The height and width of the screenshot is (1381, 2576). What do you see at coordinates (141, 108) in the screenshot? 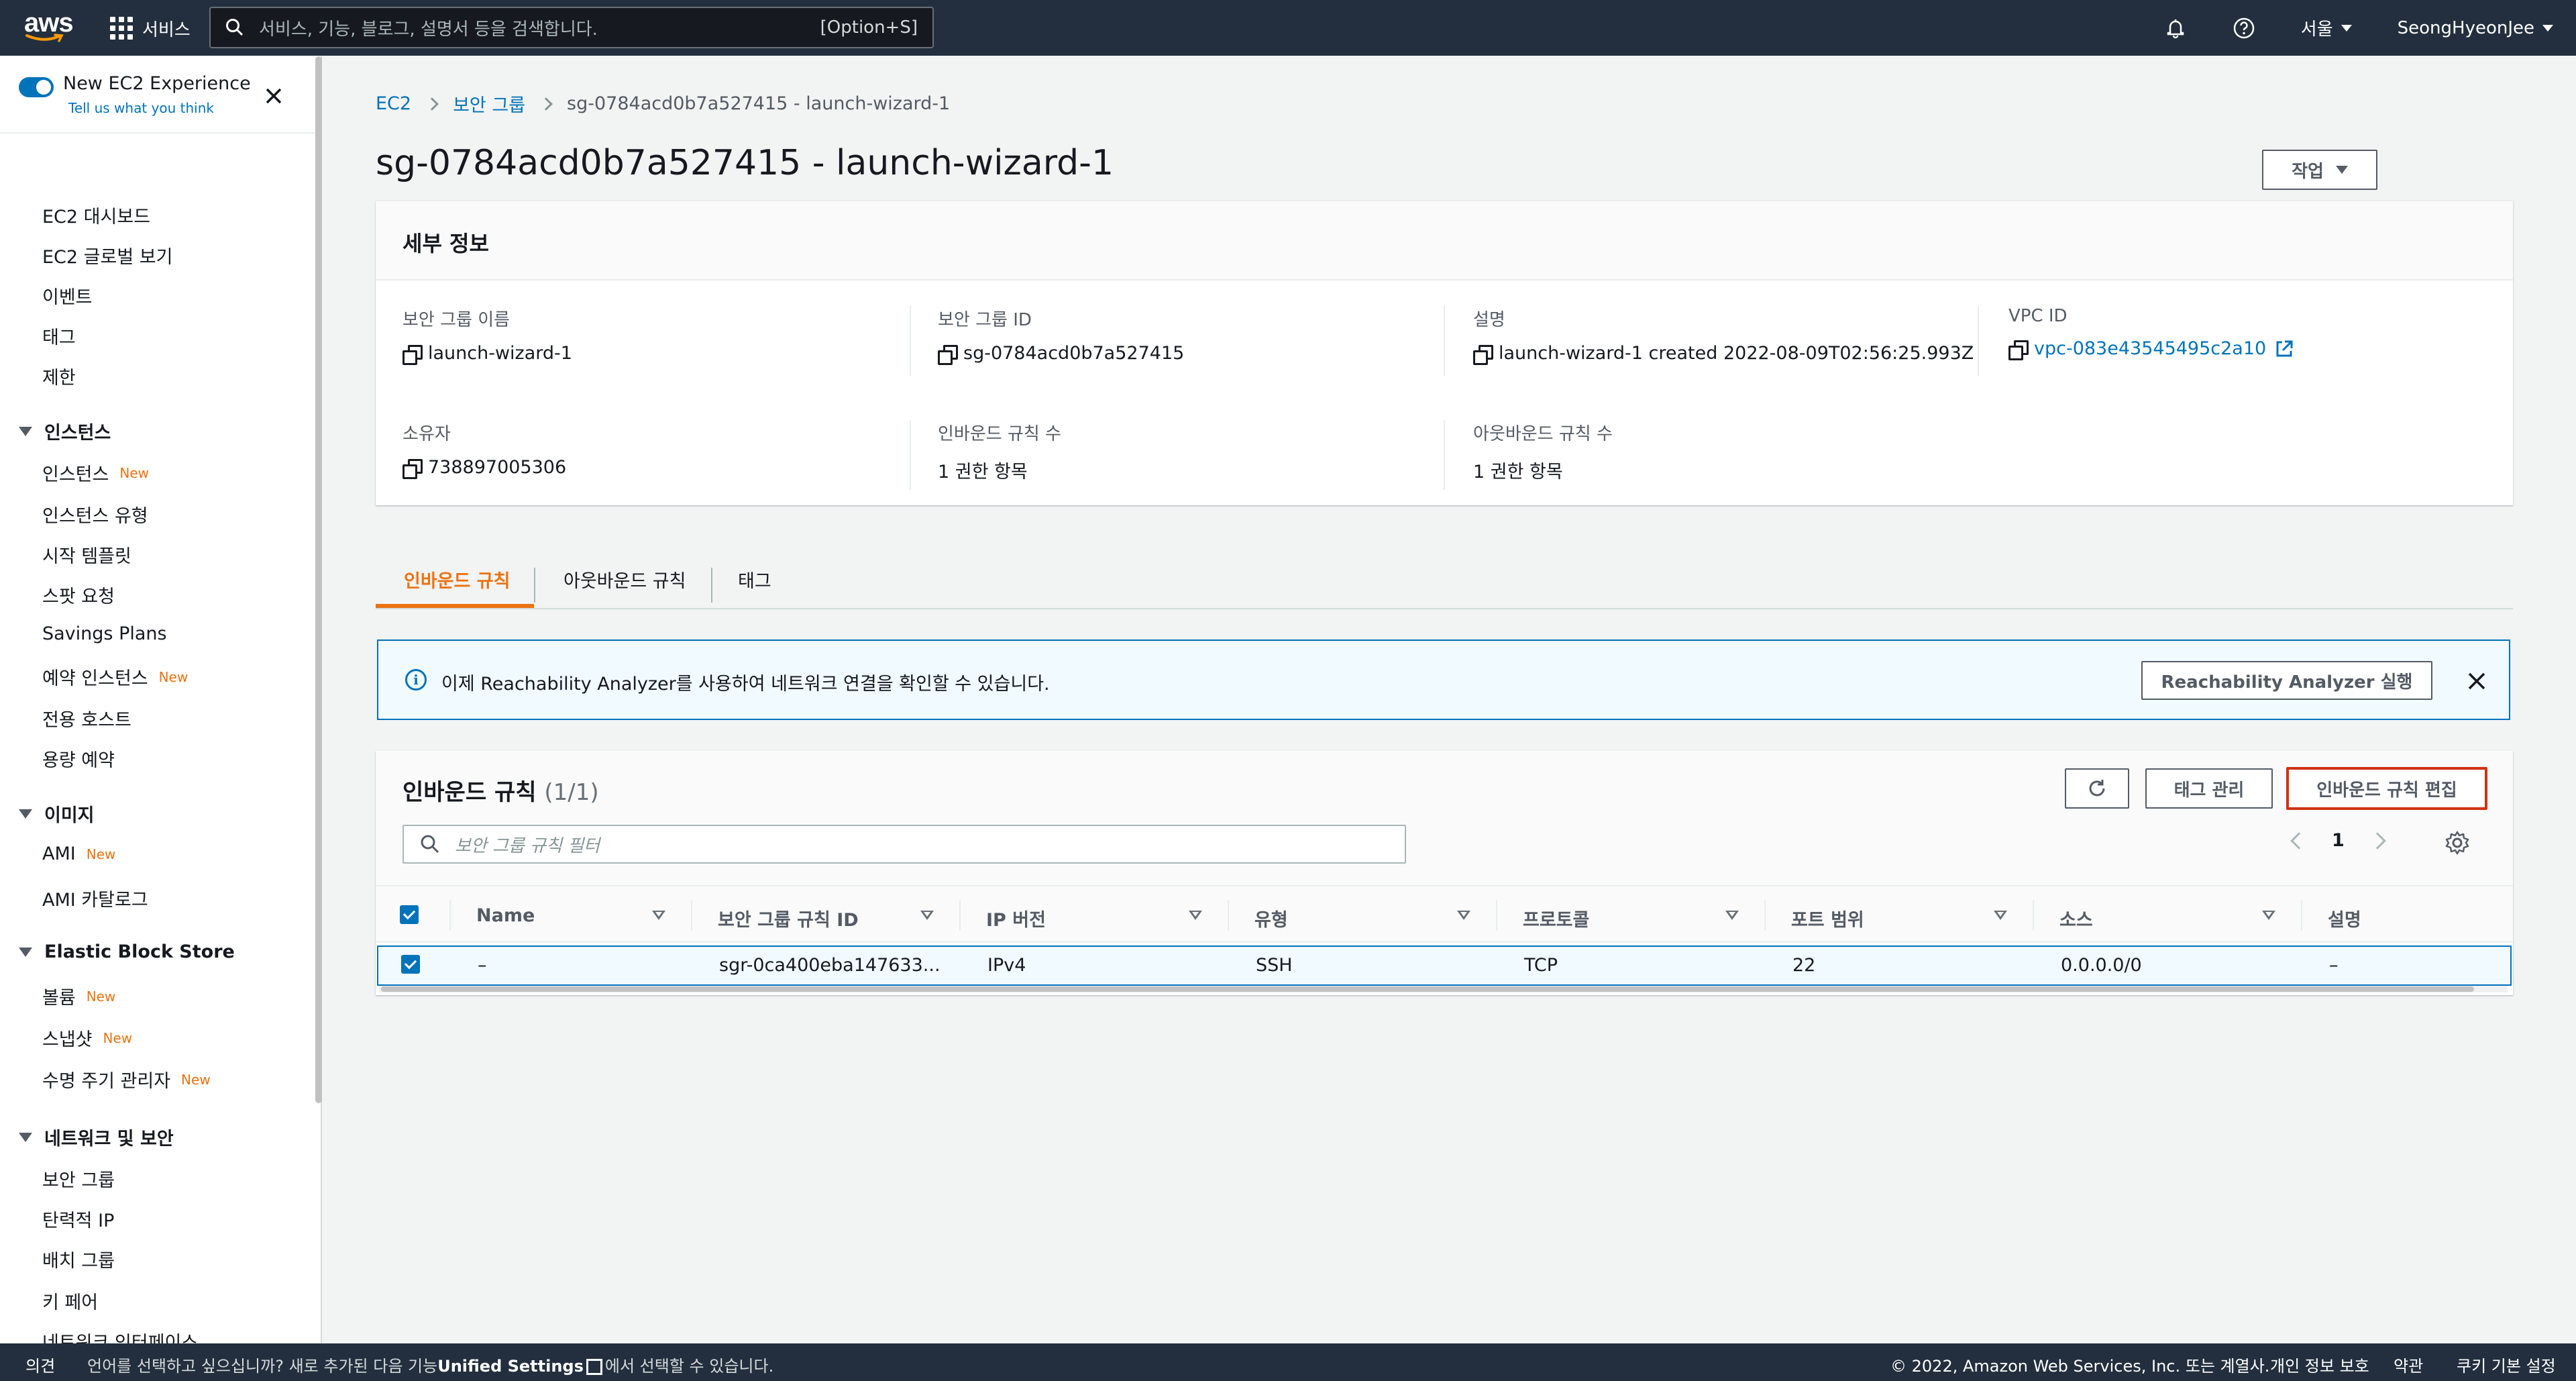
I see `feedback-link: Tell us what you think` at bounding box center [141, 108].